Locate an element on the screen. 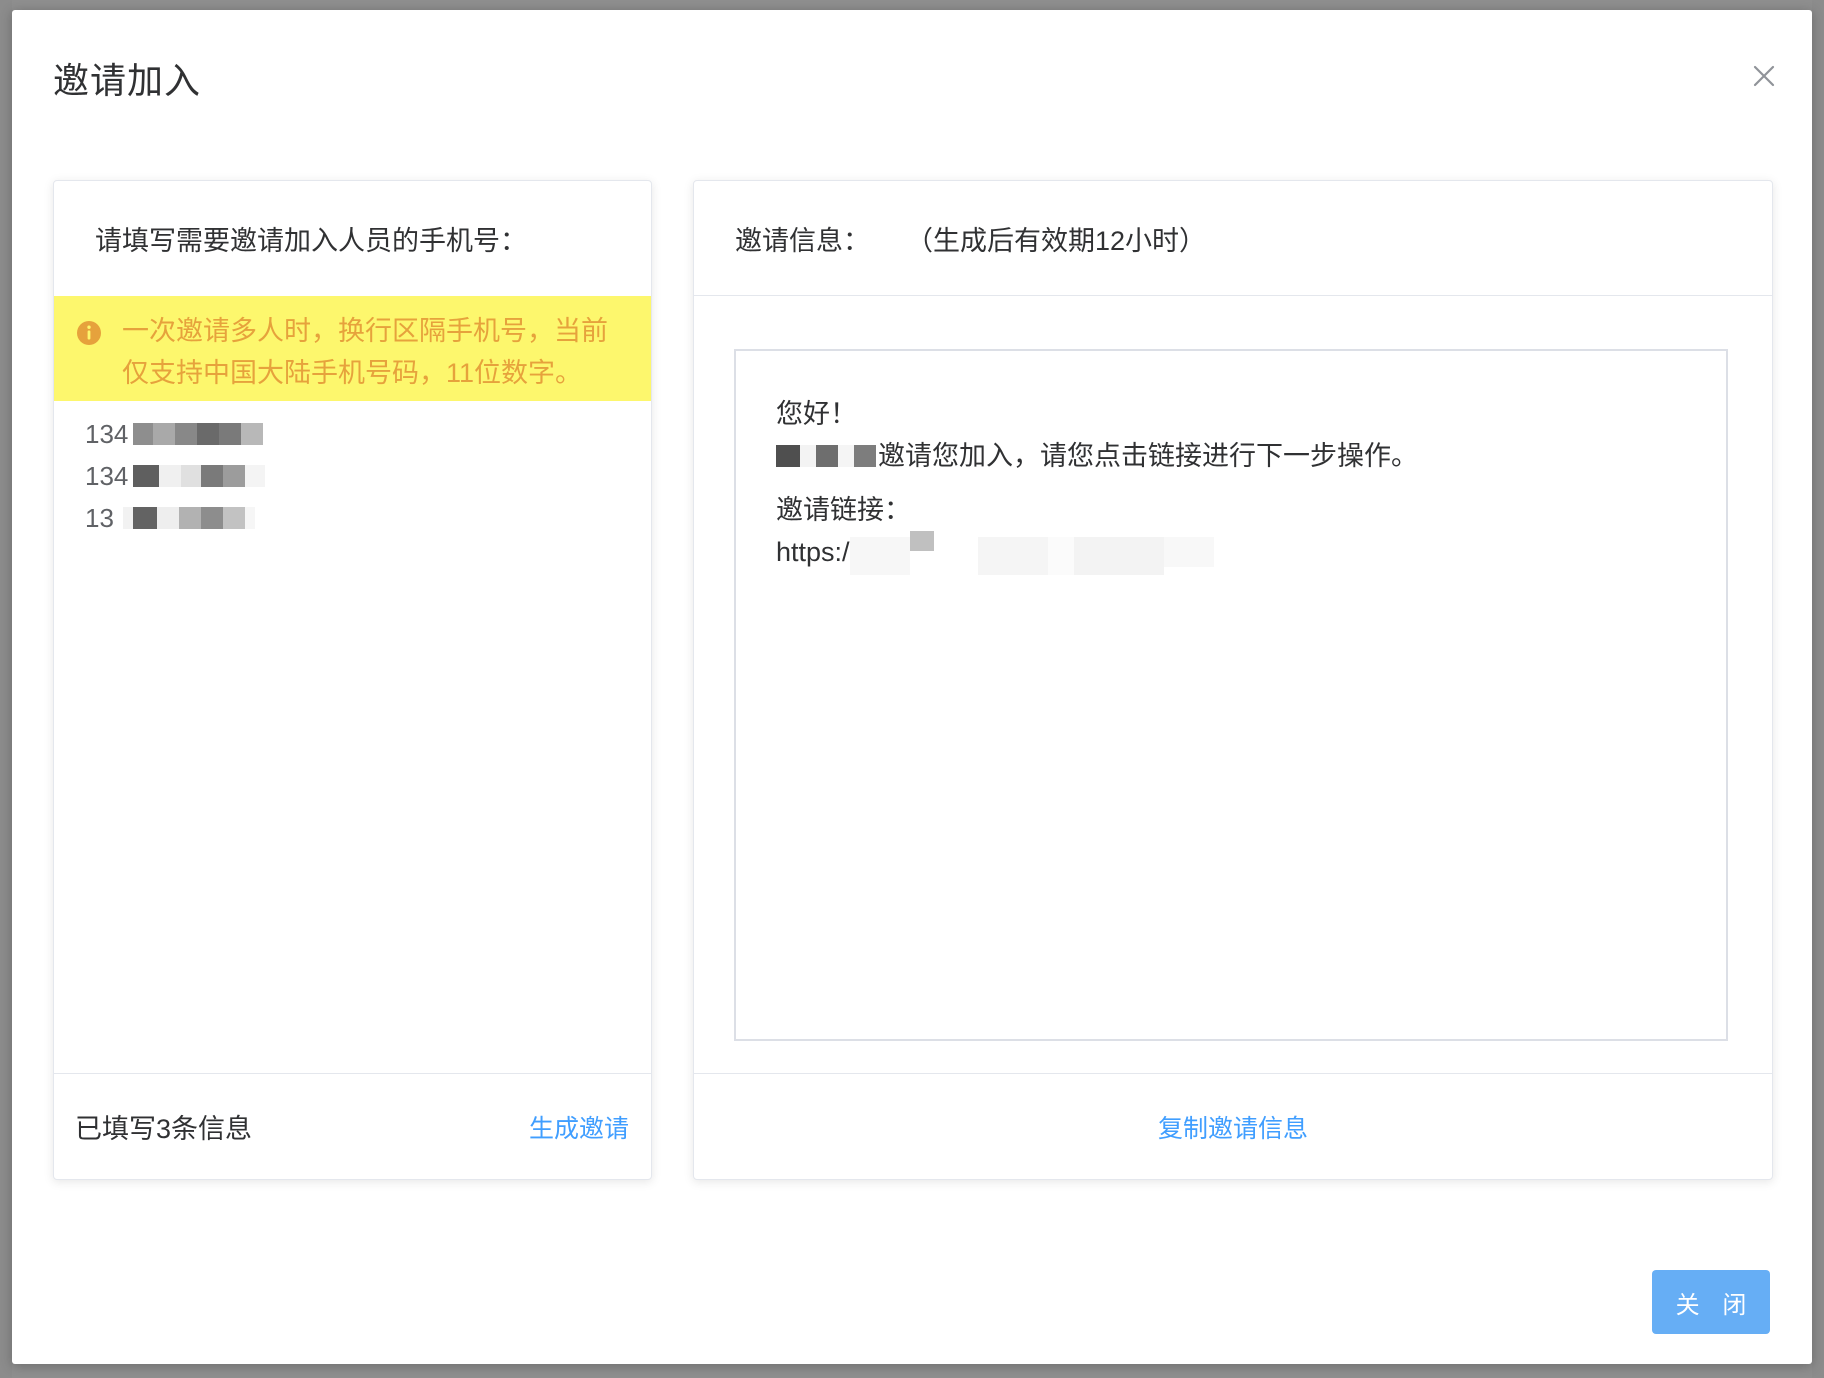 The width and height of the screenshot is (1824, 1378). invite-header-label: 邀请信息： is located at coordinates (802, 240).